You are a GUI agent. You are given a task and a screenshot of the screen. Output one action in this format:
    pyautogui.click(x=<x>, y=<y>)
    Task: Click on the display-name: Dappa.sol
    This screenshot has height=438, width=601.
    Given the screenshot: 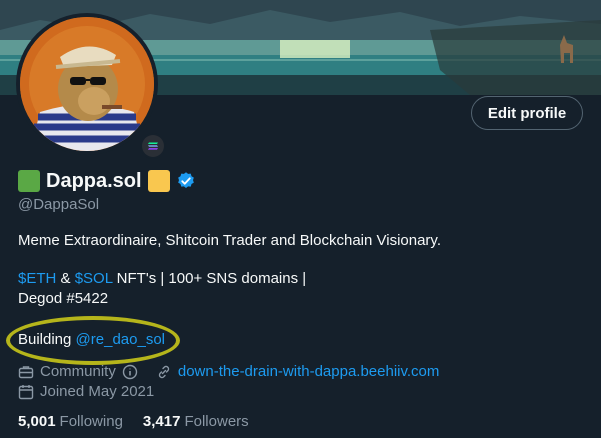 What is the action you would take?
    pyautogui.click(x=94, y=180)
    